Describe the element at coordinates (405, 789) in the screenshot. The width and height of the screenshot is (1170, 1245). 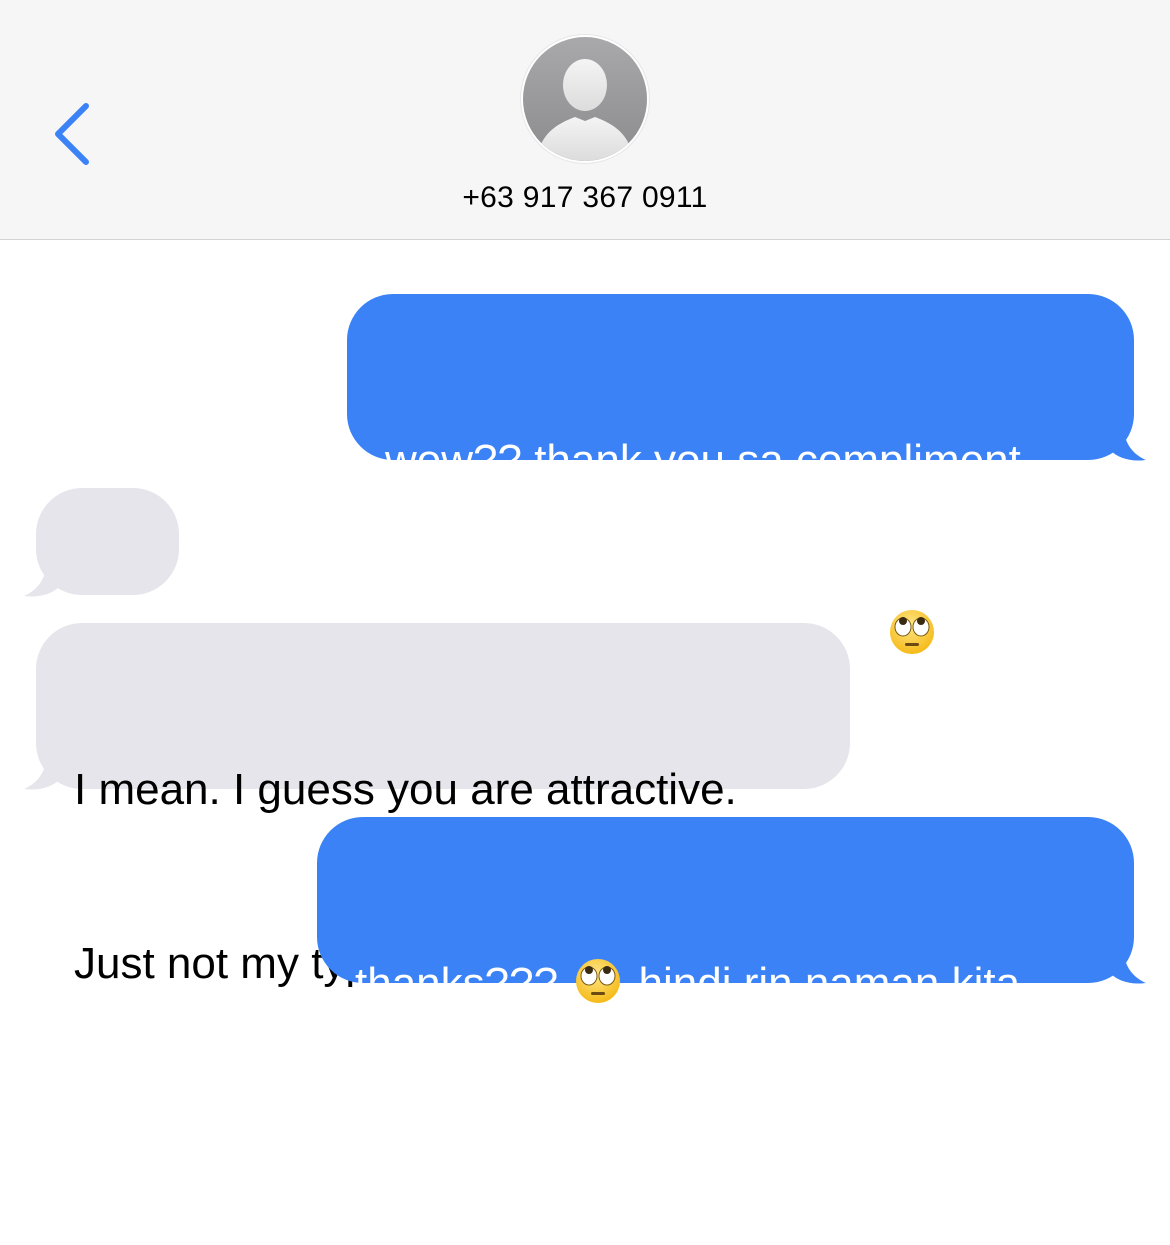
I see `message-text-line: I mean. I guess you are attractive.` at that location.